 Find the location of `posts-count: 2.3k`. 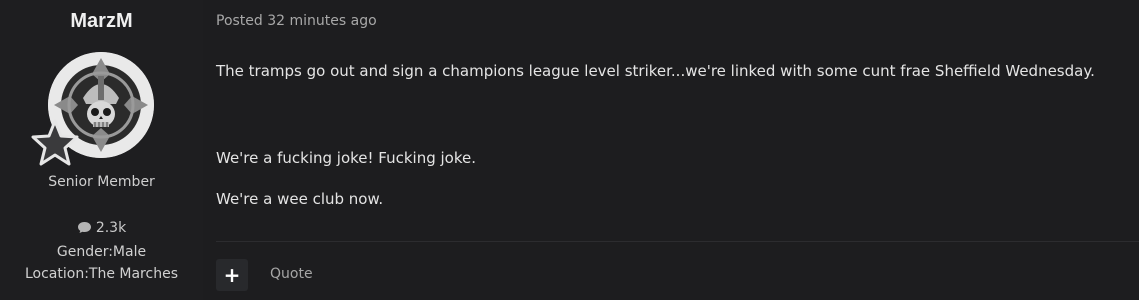

posts-count: 2.3k is located at coordinates (101, 228).